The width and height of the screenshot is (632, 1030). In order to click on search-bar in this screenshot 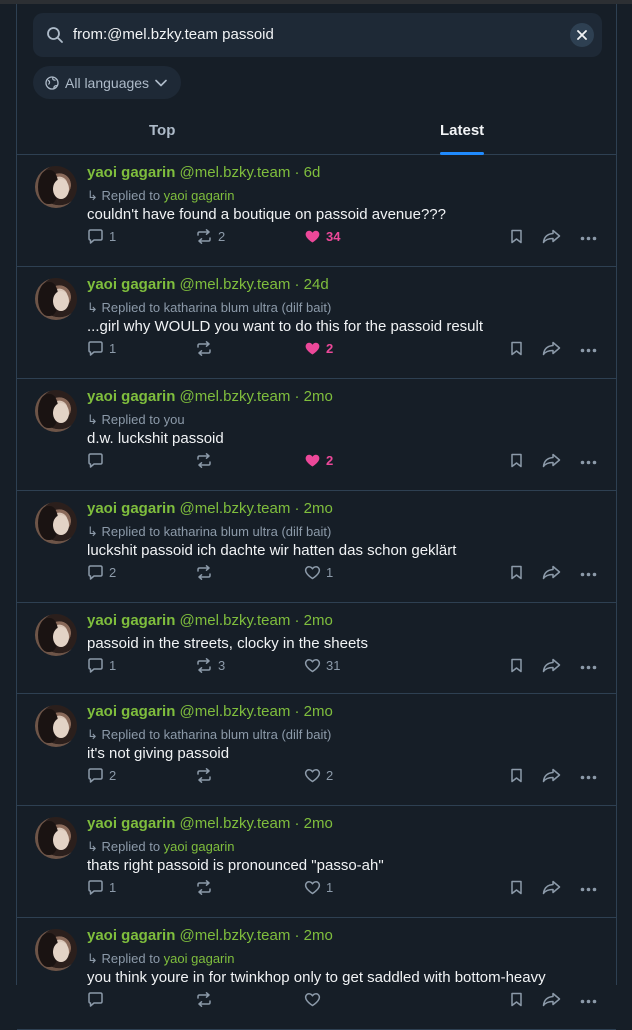, I will do `click(317, 35)`.